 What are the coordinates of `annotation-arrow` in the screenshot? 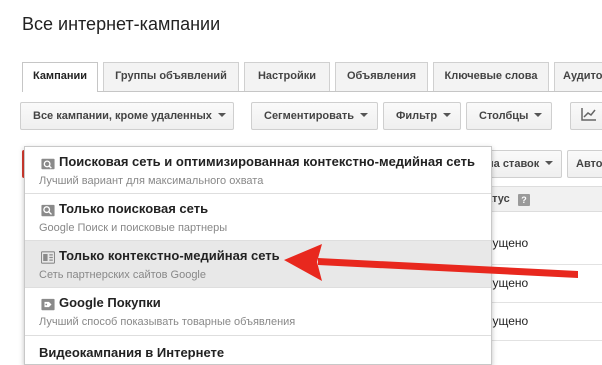 It's located at (431, 262).